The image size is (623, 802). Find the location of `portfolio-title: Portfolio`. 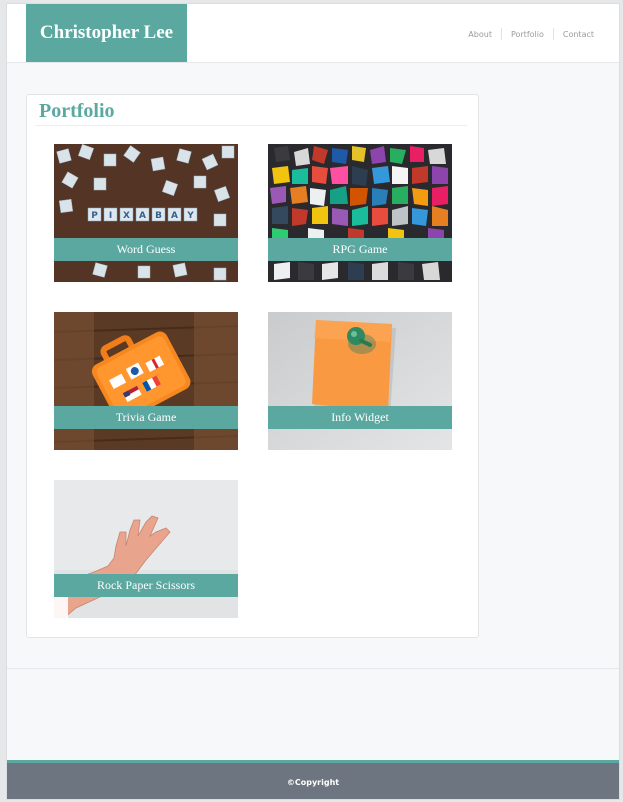

portfolio-title: Portfolio is located at coordinates (77, 111).